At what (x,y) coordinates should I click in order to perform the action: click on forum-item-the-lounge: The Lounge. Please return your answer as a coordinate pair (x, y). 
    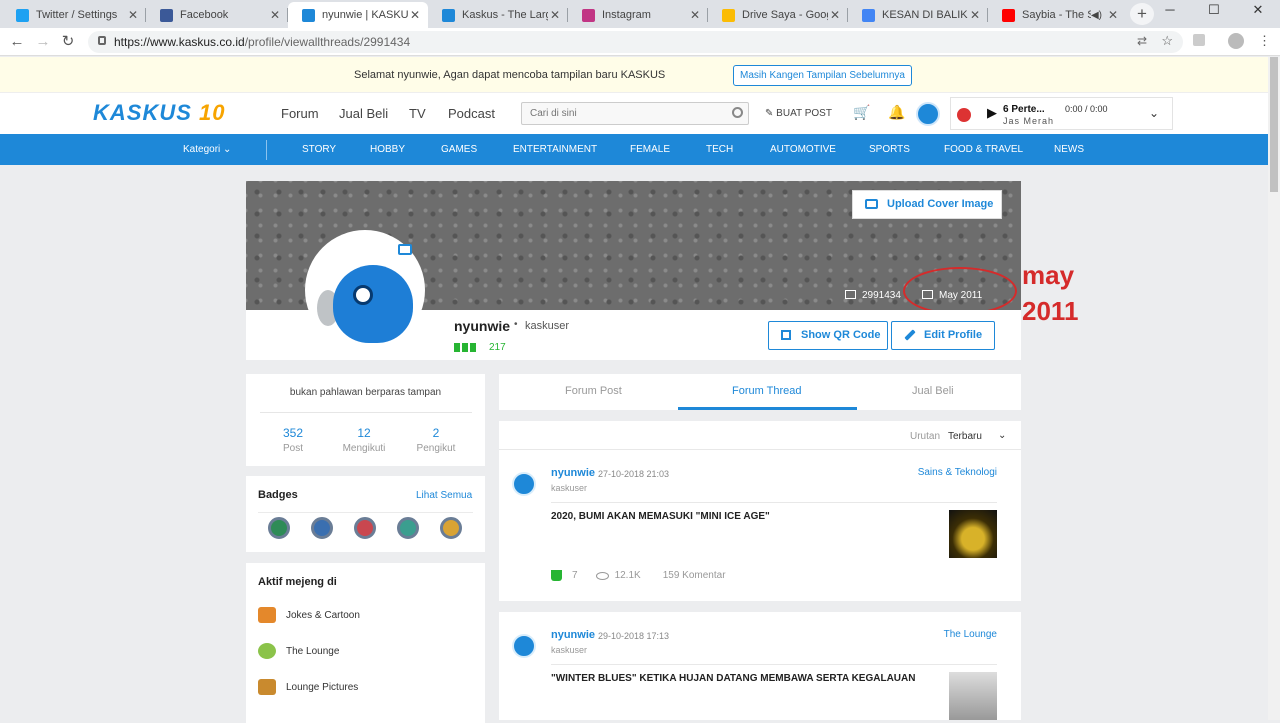
    Looking at the image, I should click on (298, 651).